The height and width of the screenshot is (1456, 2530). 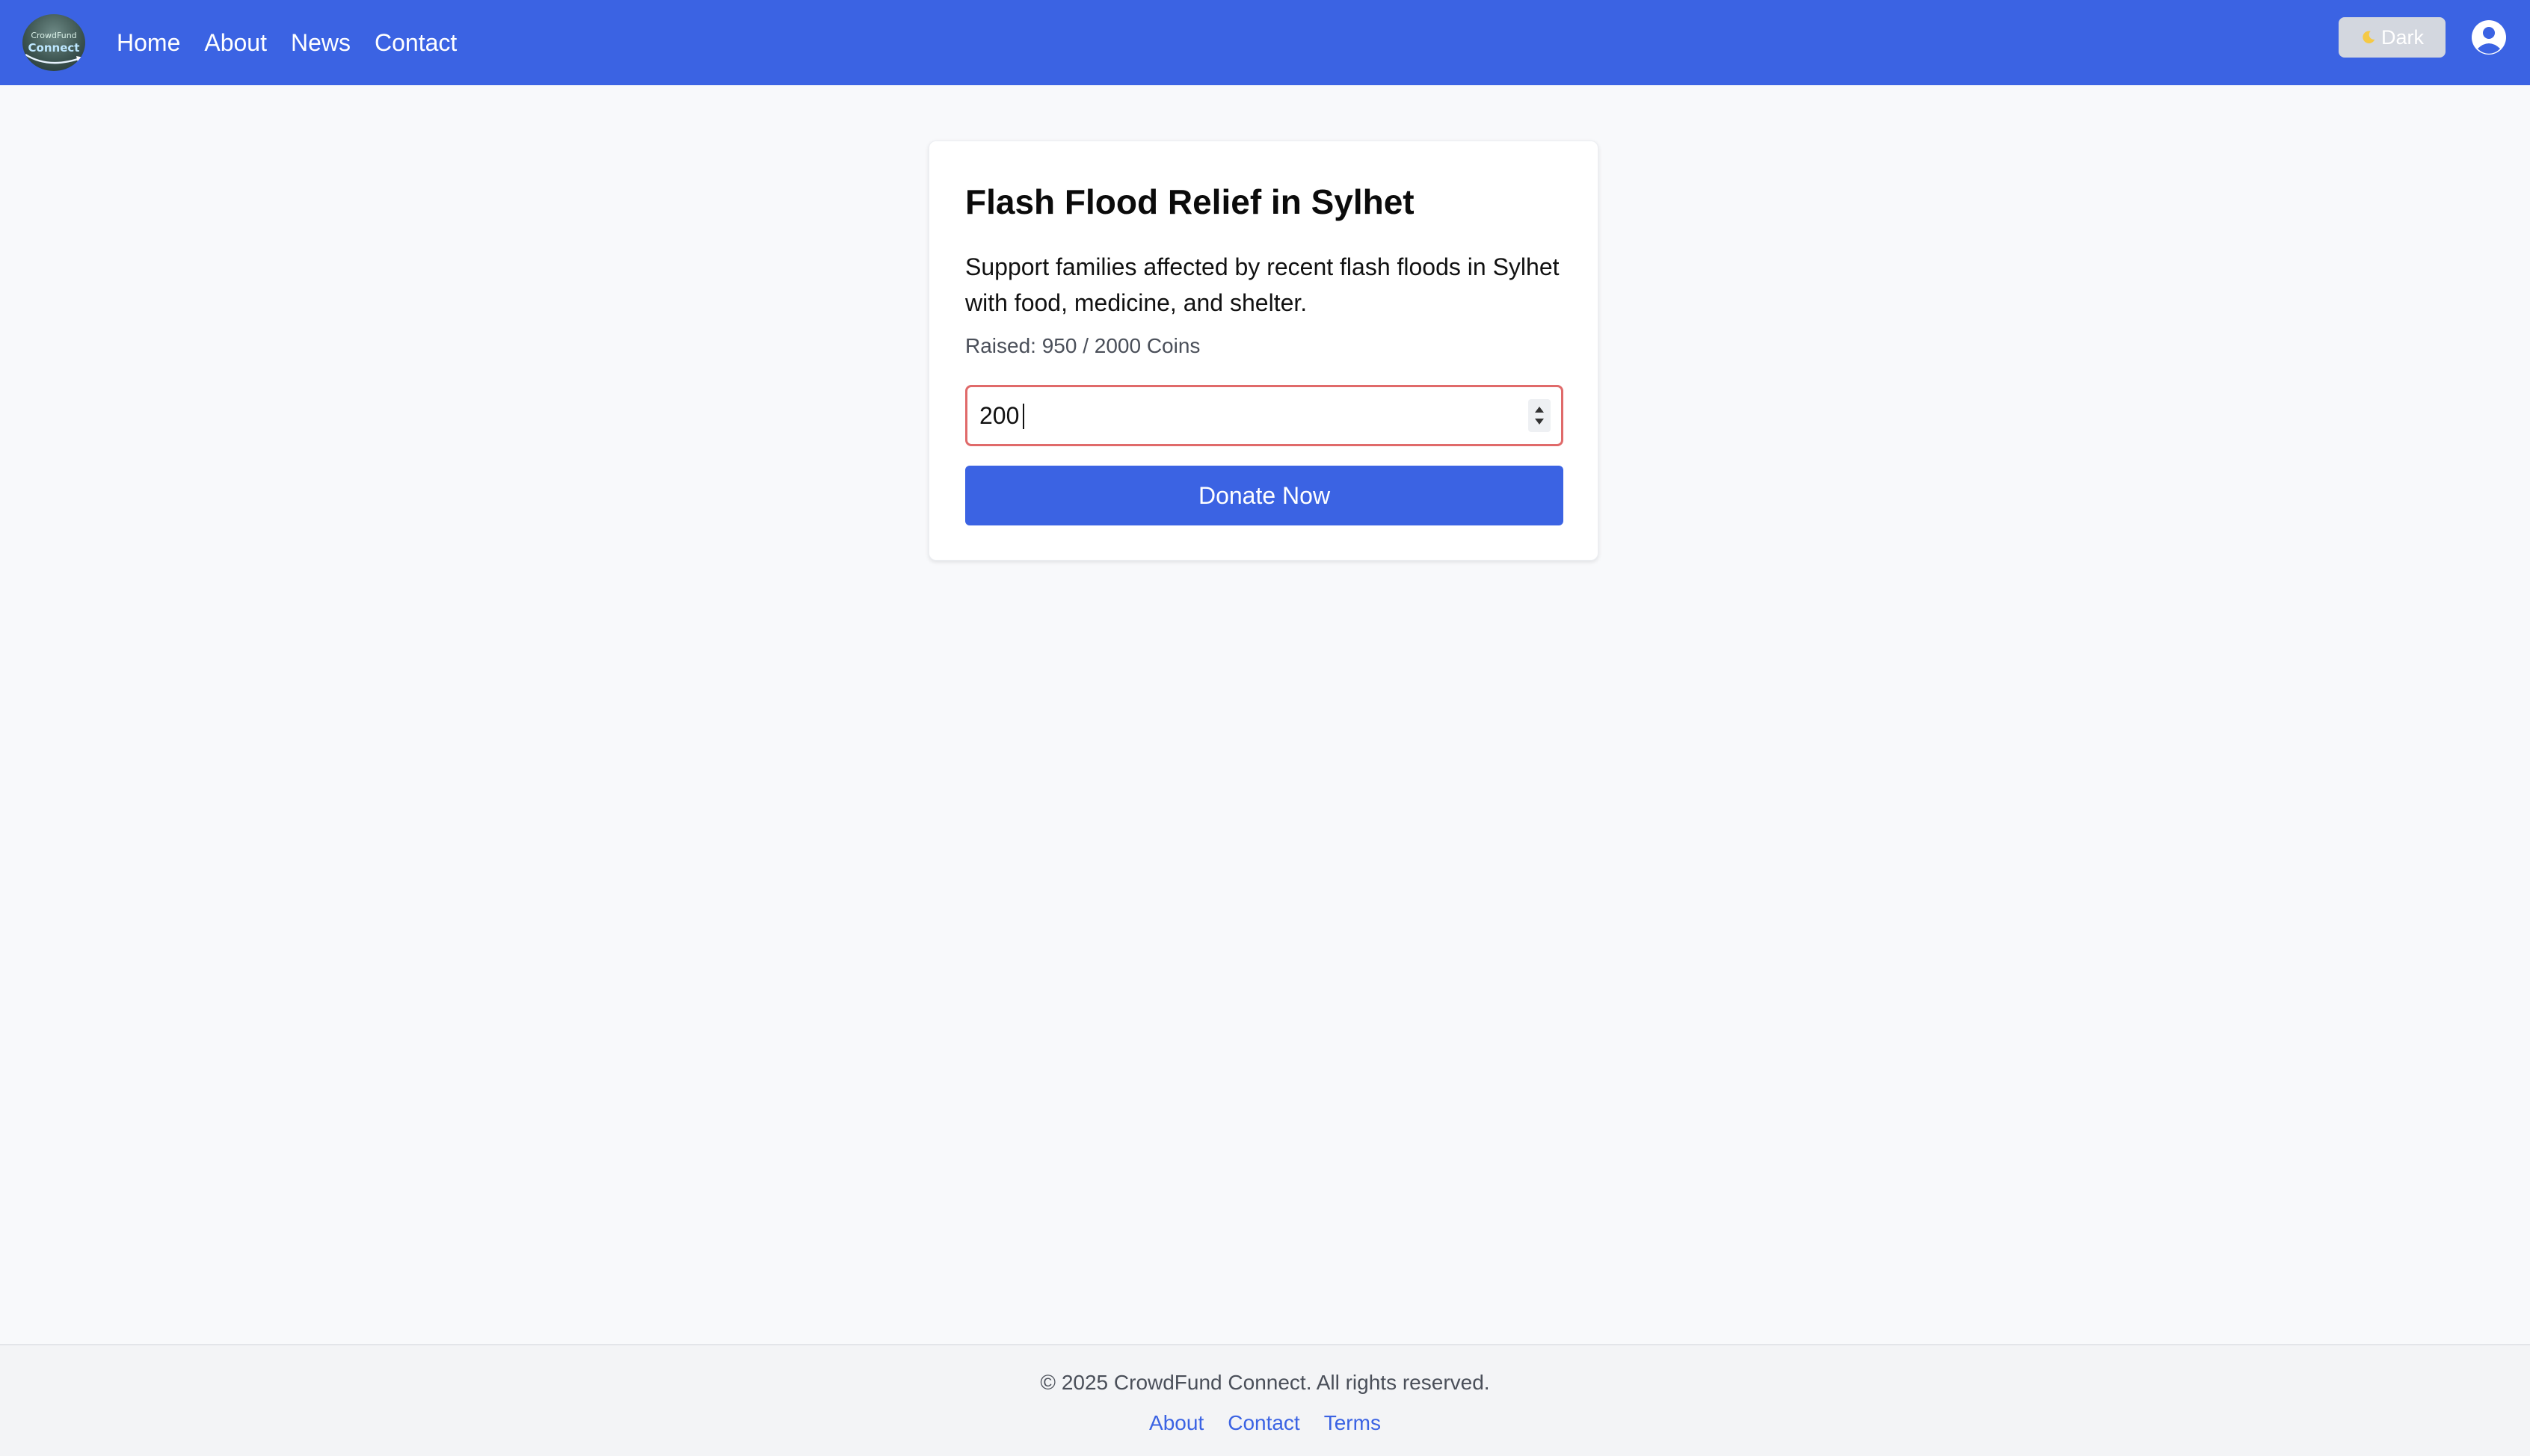 What do you see at coordinates (2402, 37) in the screenshot?
I see `dark-mode-toggle-label: Dark` at bounding box center [2402, 37].